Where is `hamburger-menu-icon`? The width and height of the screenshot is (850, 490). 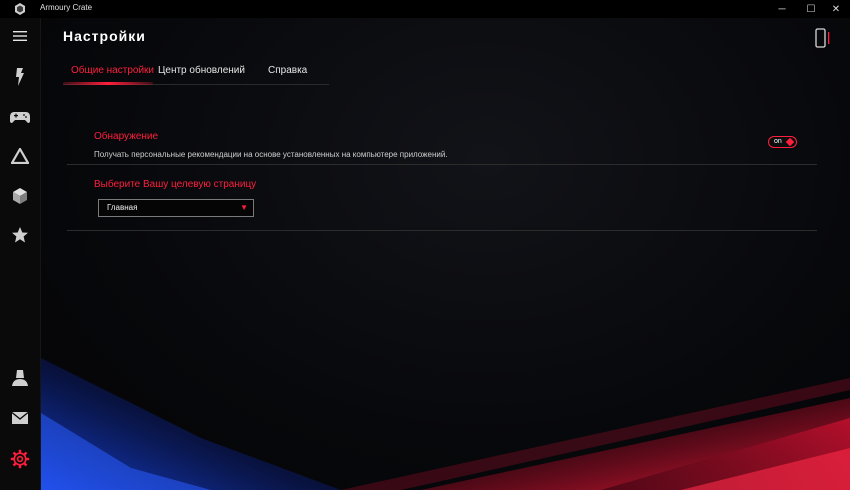
hamburger-menu-icon is located at coordinates (20, 36).